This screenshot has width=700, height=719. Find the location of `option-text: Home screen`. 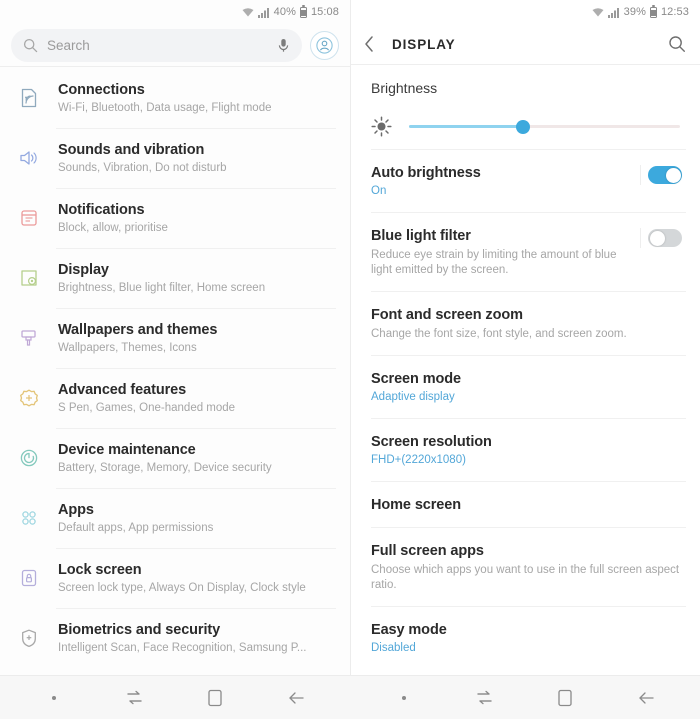

option-text: Home screen is located at coordinates (528, 505).